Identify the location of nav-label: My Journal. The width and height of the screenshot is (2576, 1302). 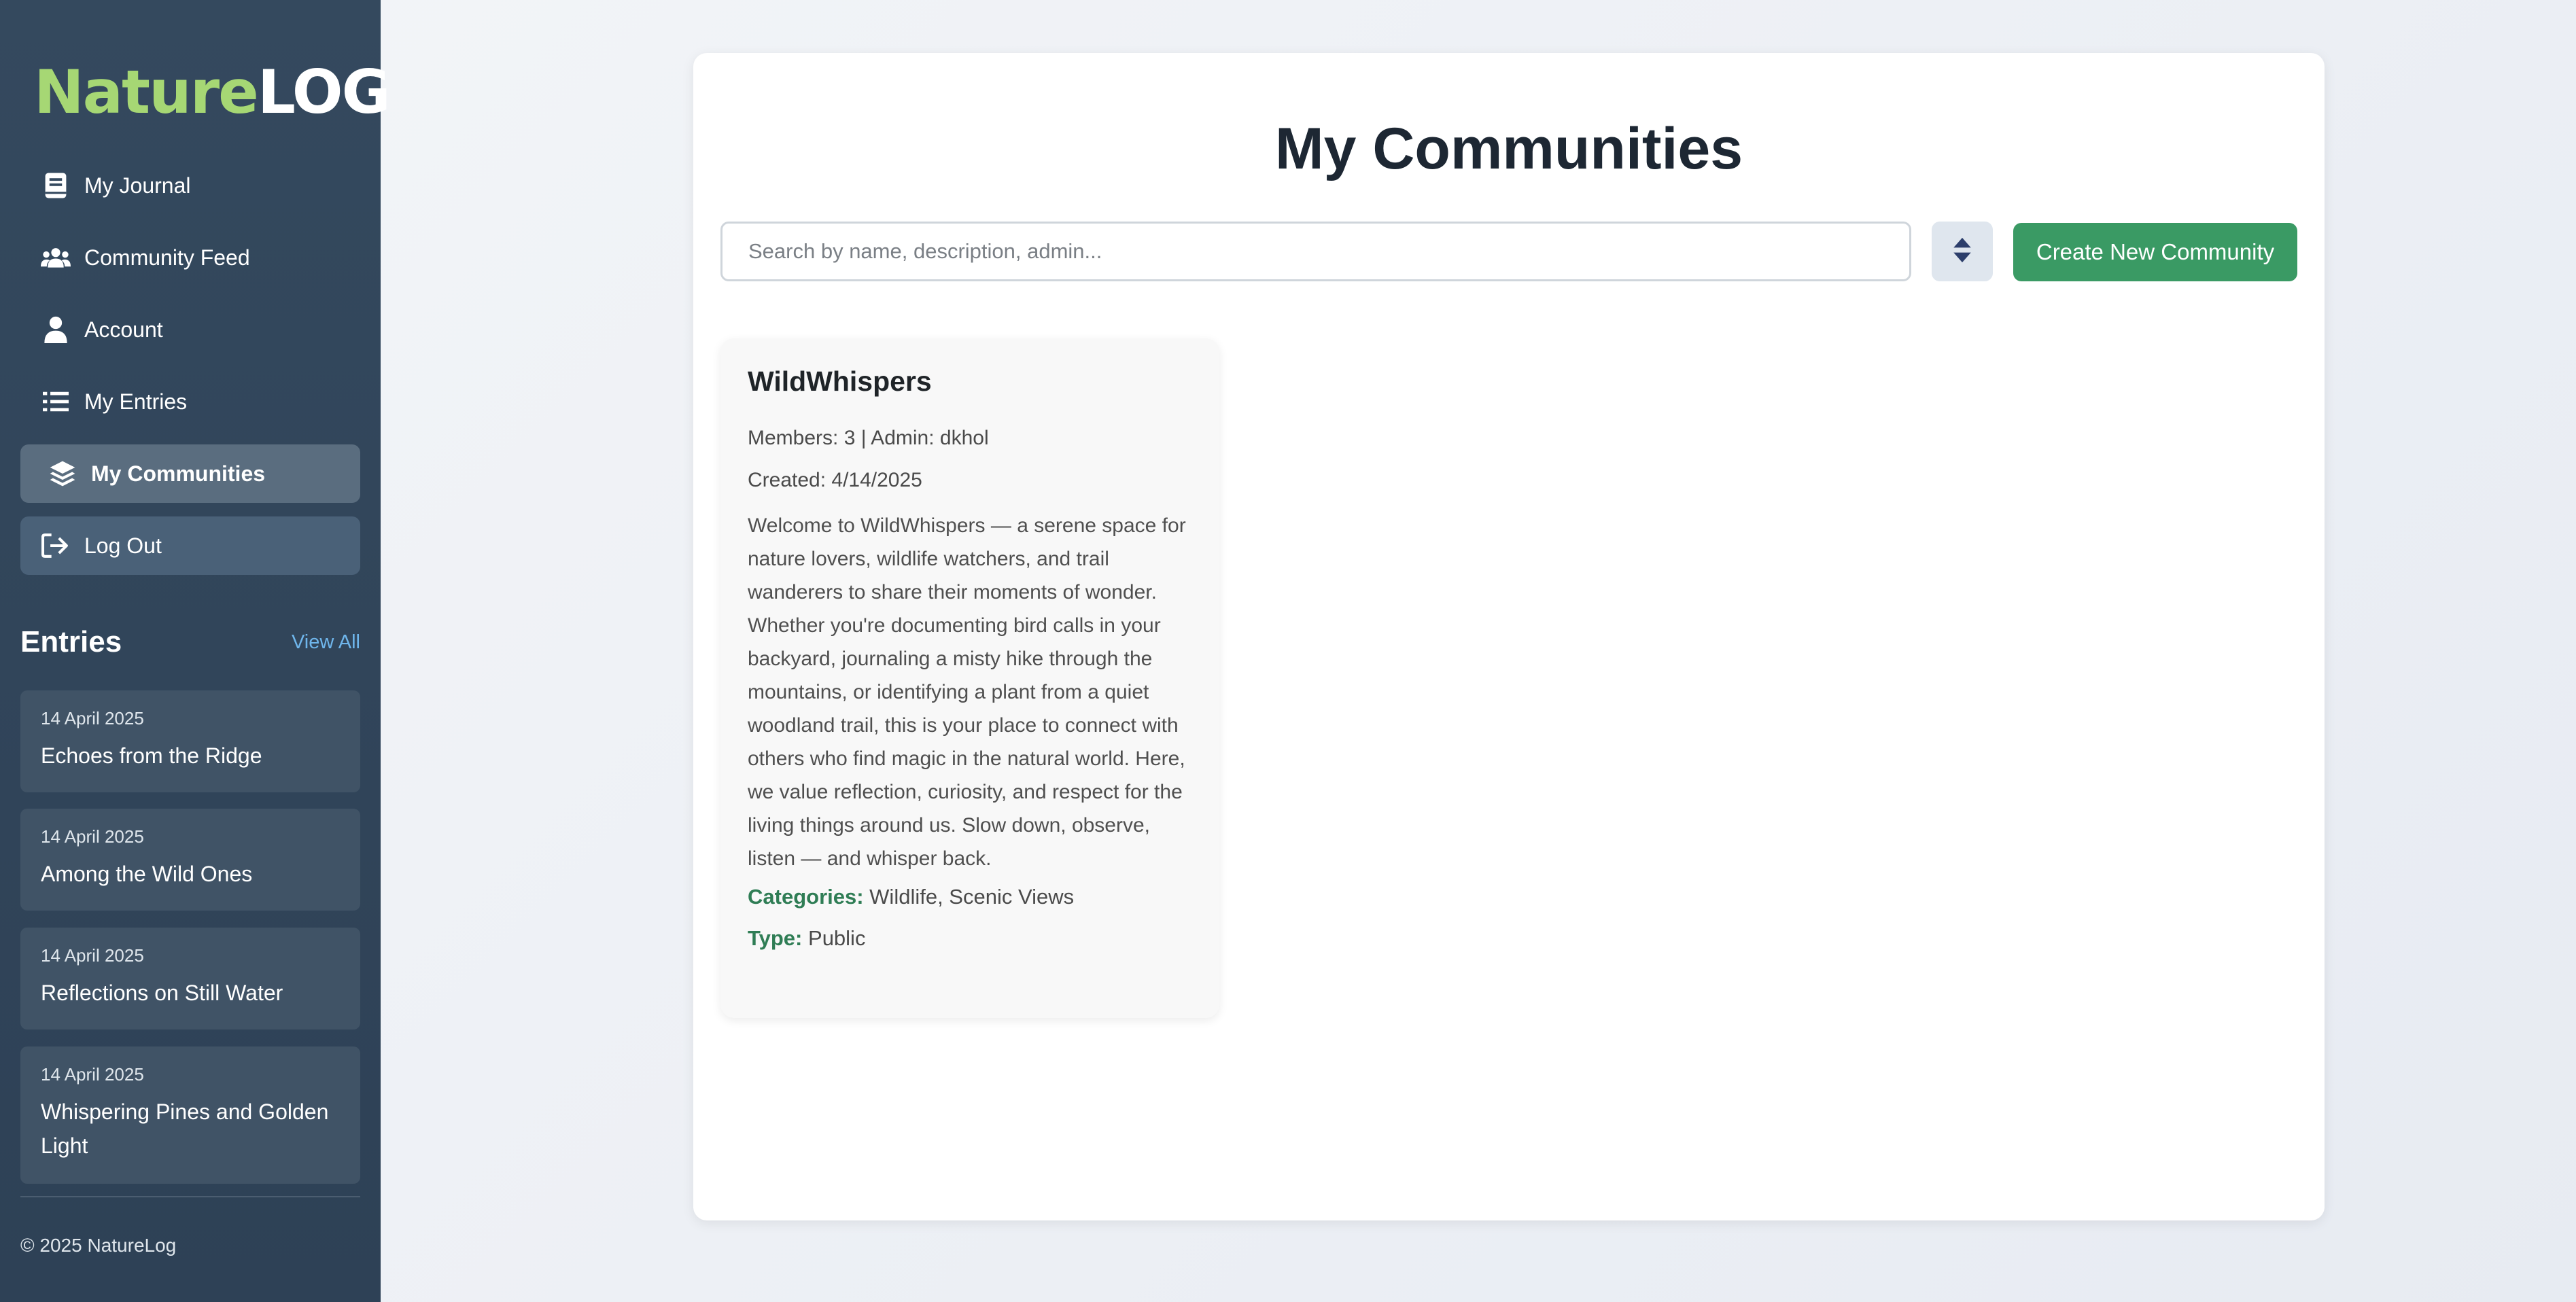
(137, 186).